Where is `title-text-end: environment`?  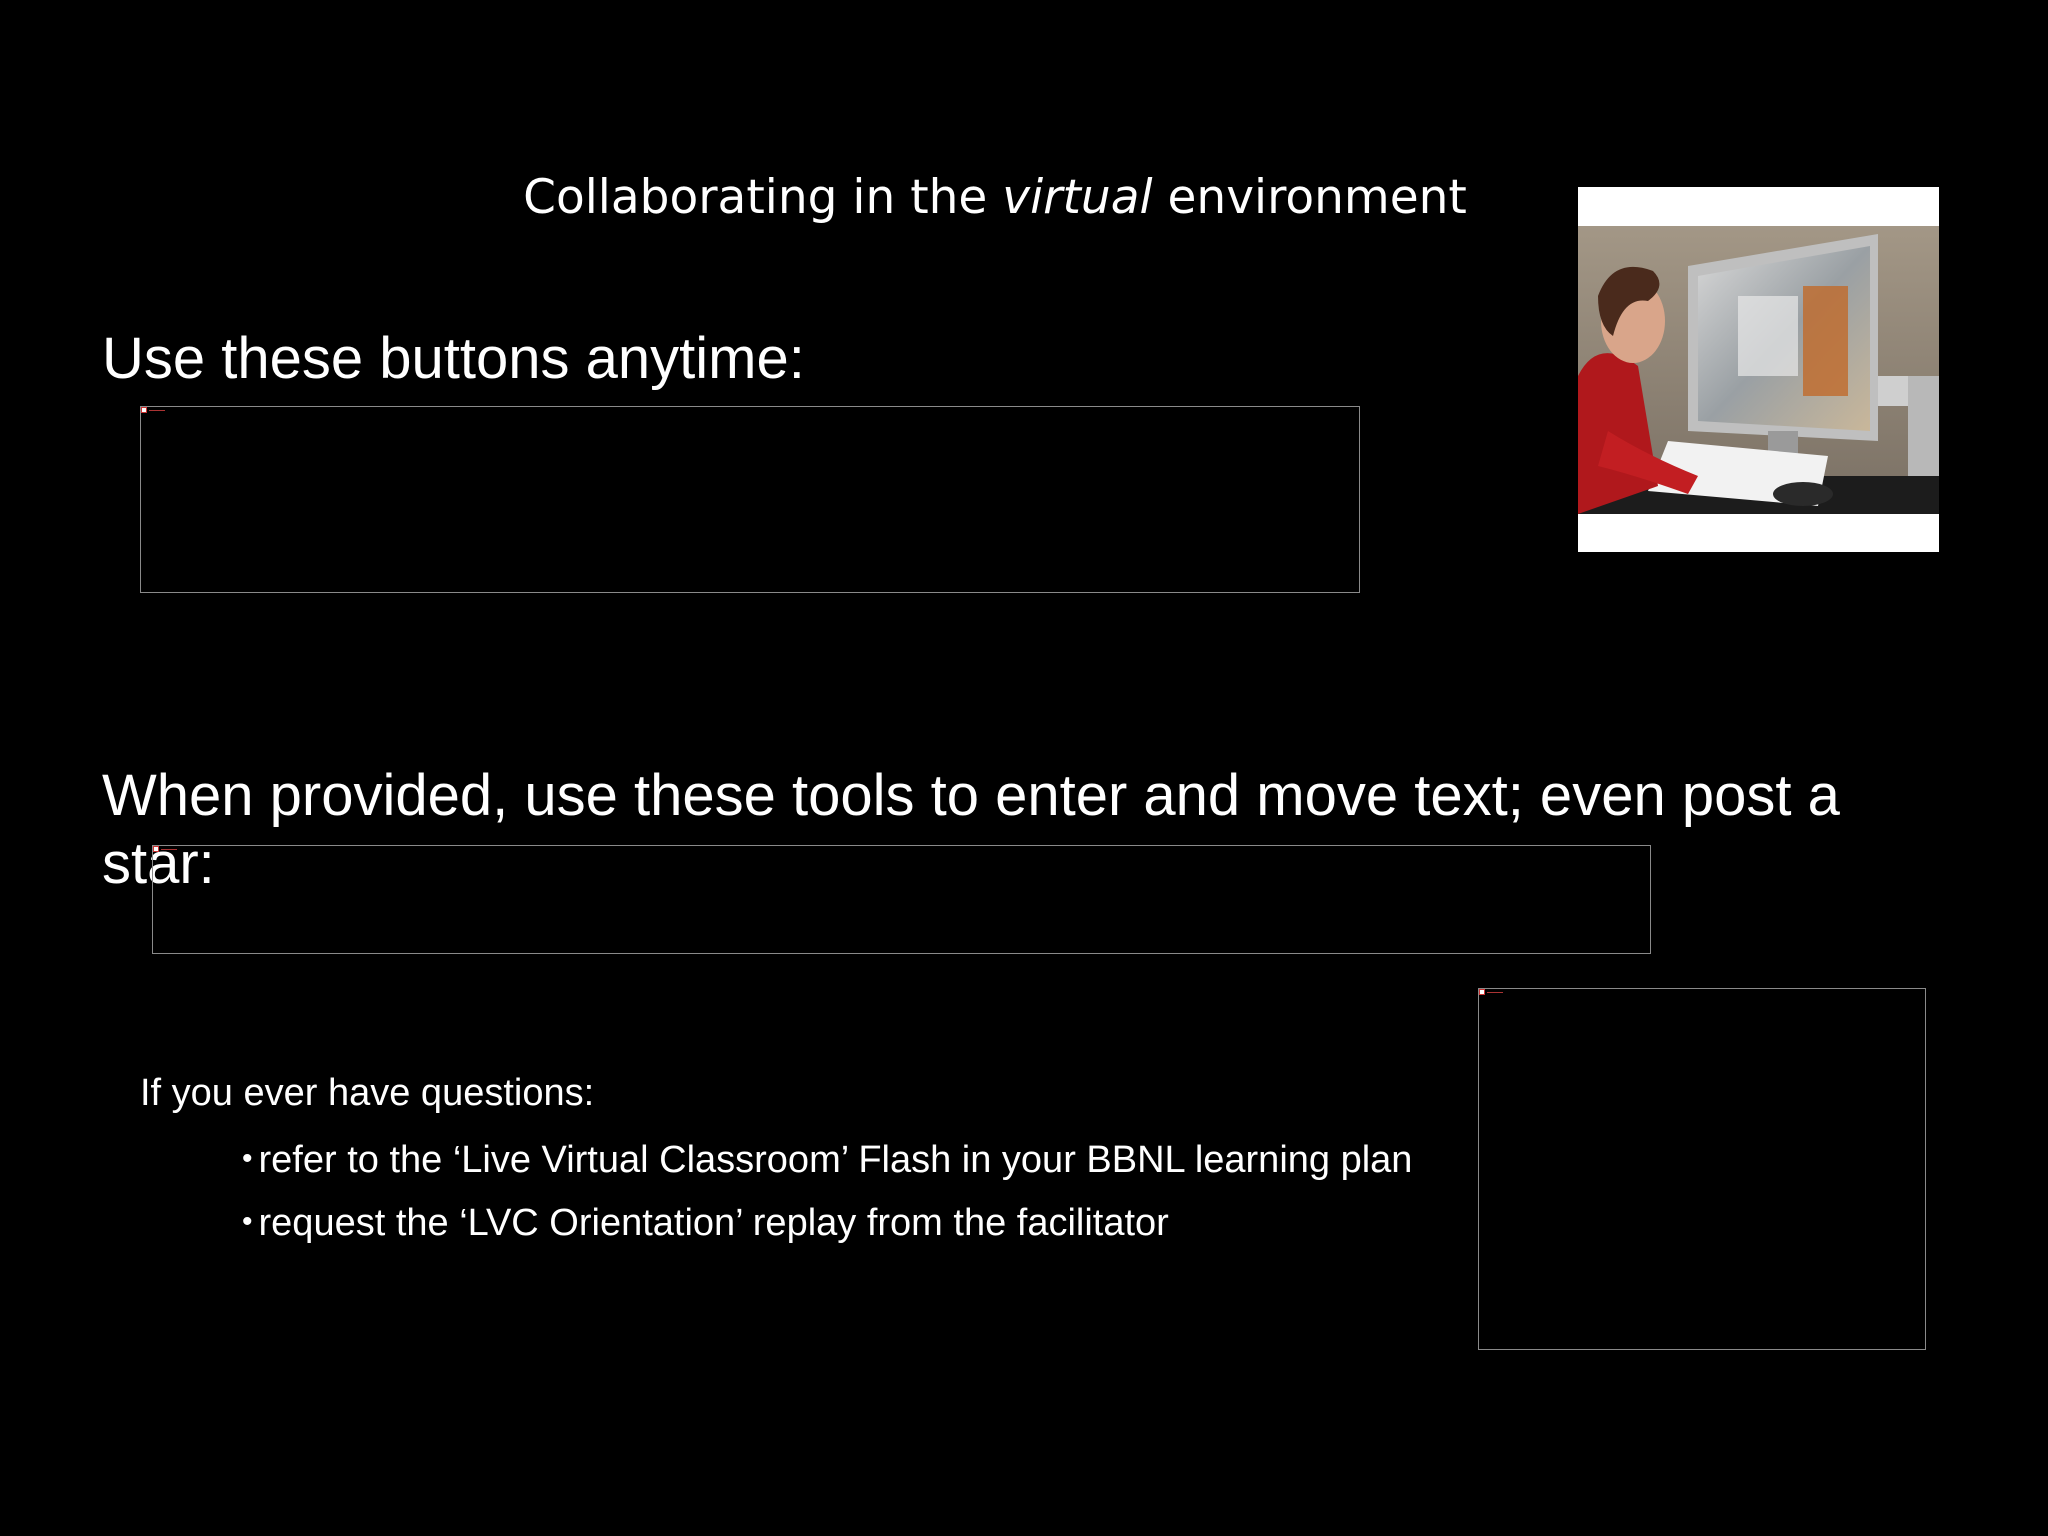
title-text-end: environment is located at coordinates (1309, 197).